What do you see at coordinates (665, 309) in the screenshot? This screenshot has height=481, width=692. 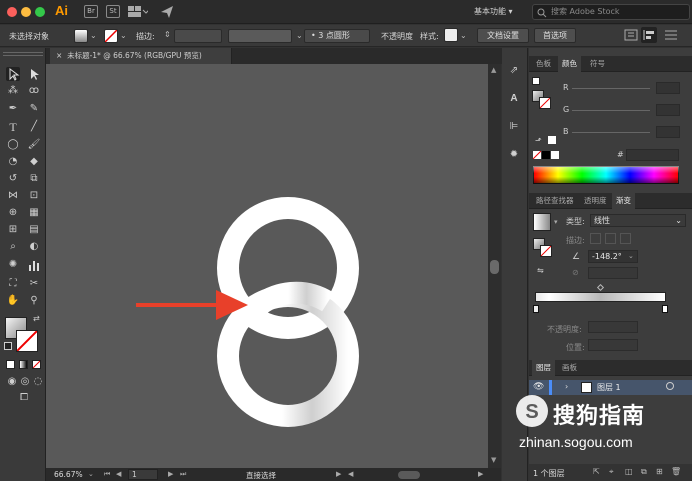 I see `gradient-stop-right` at bounding box center [665, 309].